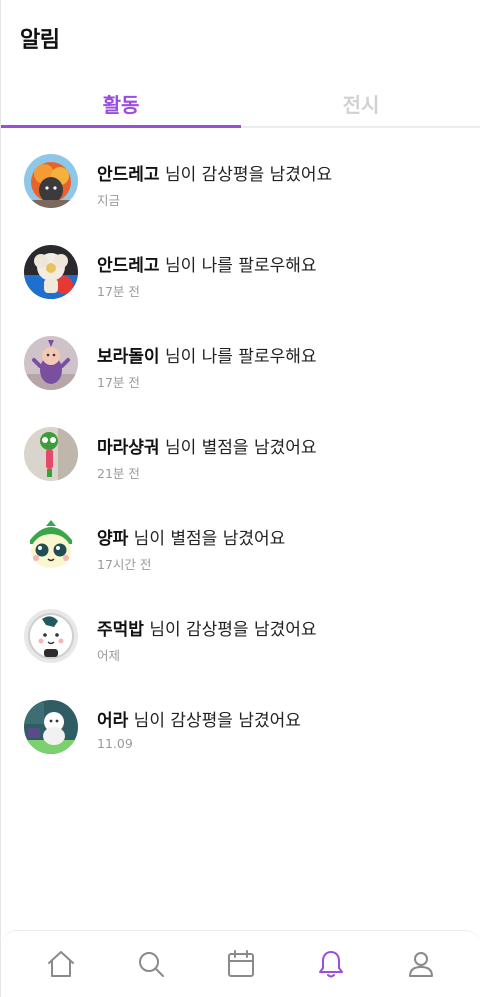 This screenshot has height=997, width=480. Describe the element at coordinates (128, 448) in the screenshot. I see `nickname: 마라샹궈` at that location.